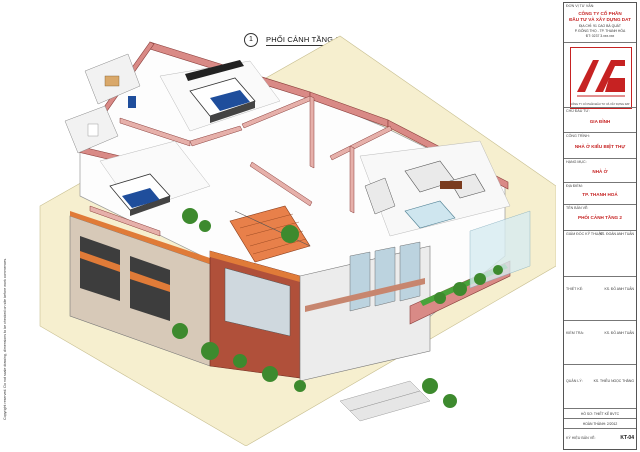  Describe the element at coordinates (600, 31) in the screenshot. I see `company-info-2: P. ĐÔNG THỌ - TP. THANH HÓA` at that location.